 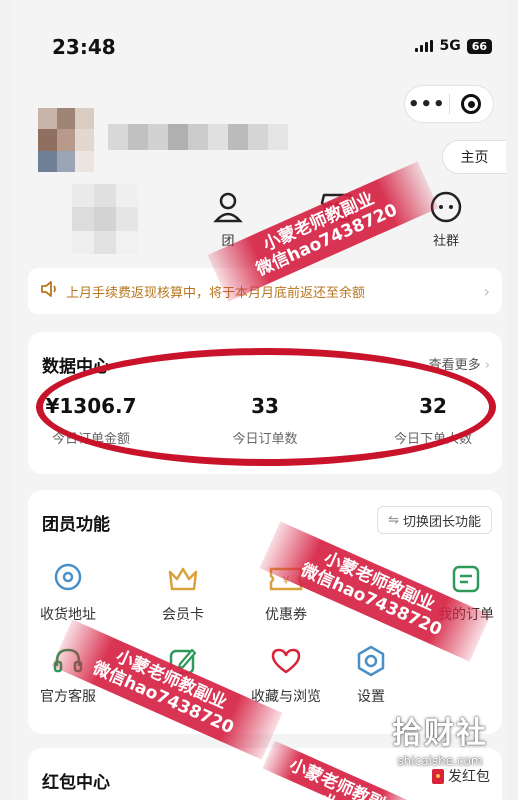 I want to click on red-packet-icon, so click(x=438, y=776).